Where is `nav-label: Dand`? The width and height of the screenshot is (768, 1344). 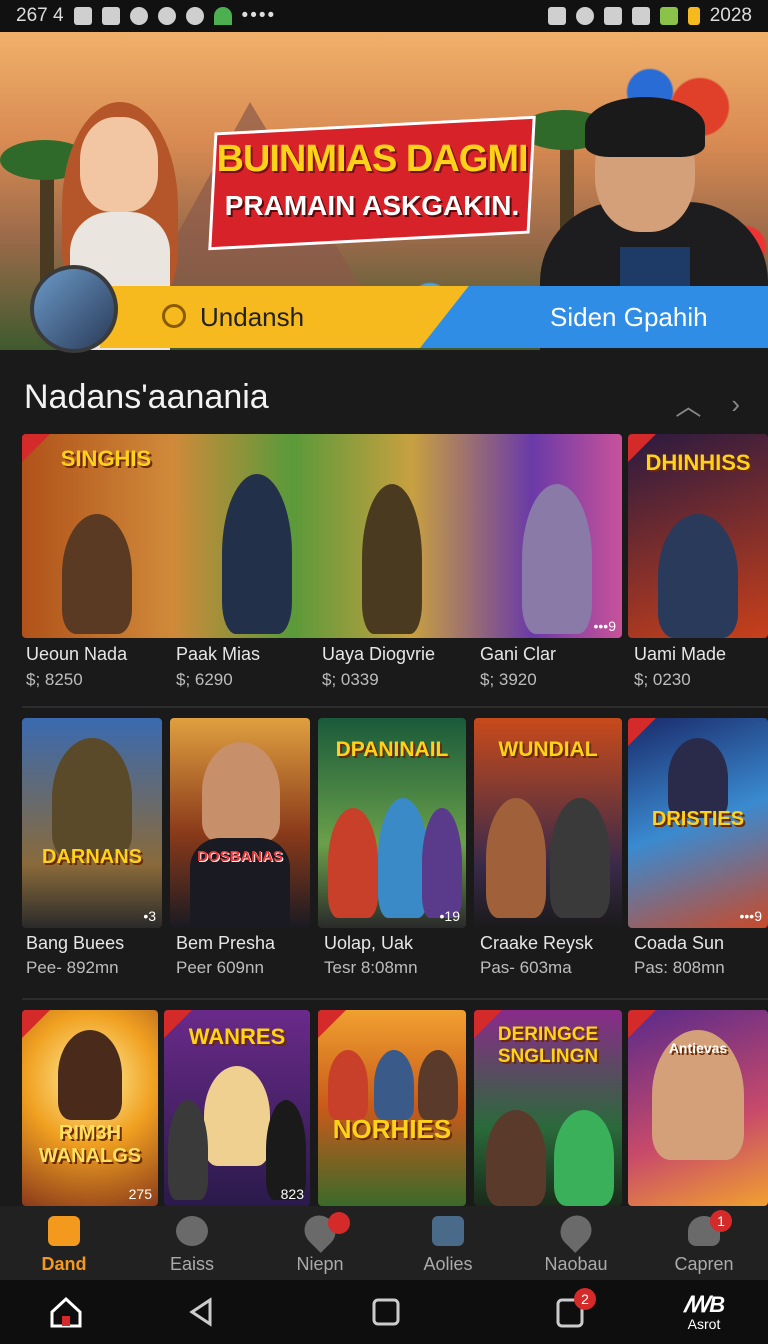
nav-label: Dand is located at coordinates (64, 1264).